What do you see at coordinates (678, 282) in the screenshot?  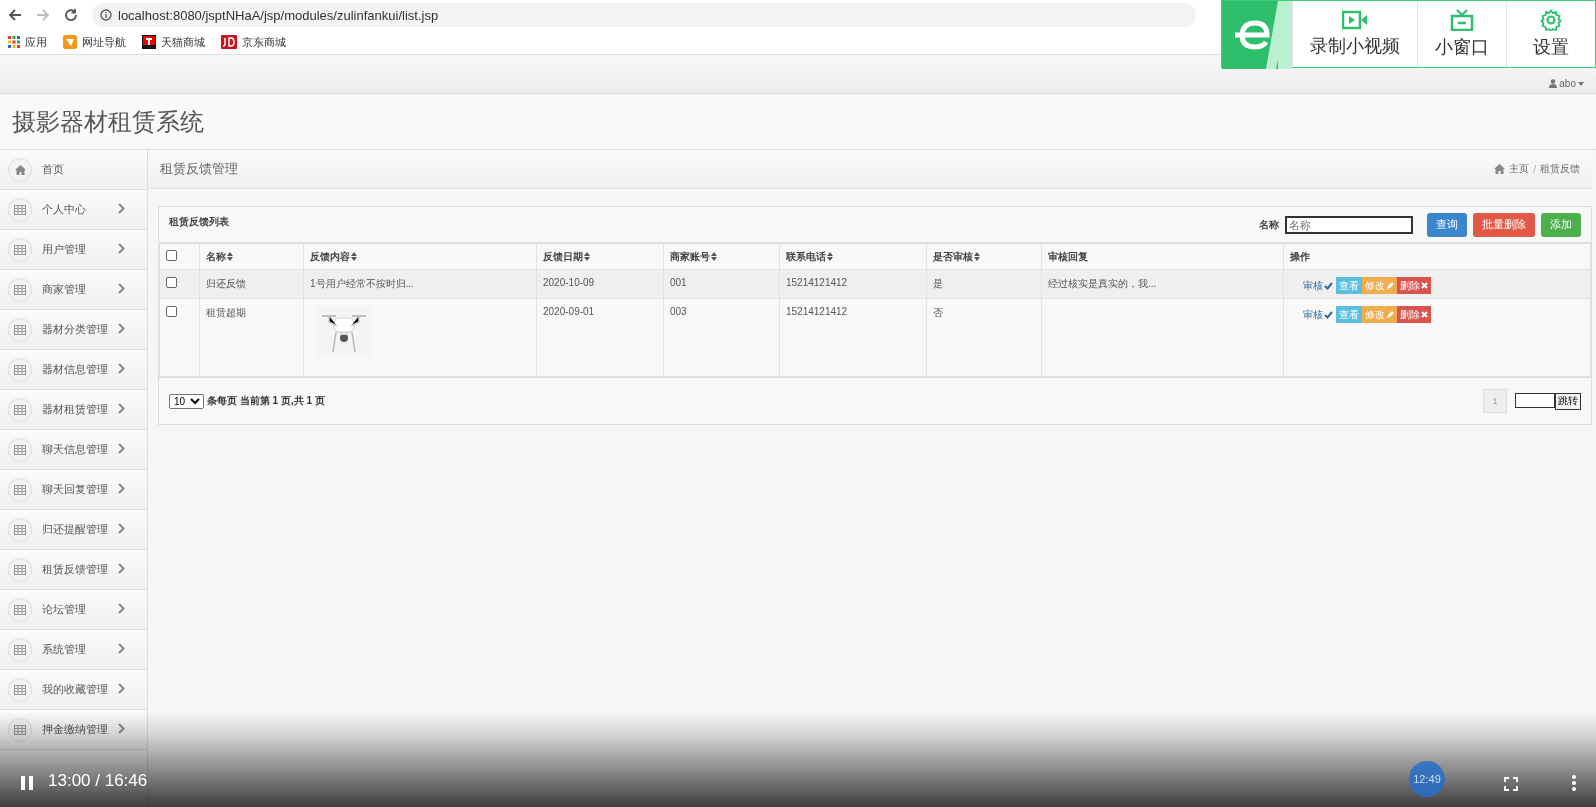 I see `table-cell: 001` at bounding box center [678, 282].